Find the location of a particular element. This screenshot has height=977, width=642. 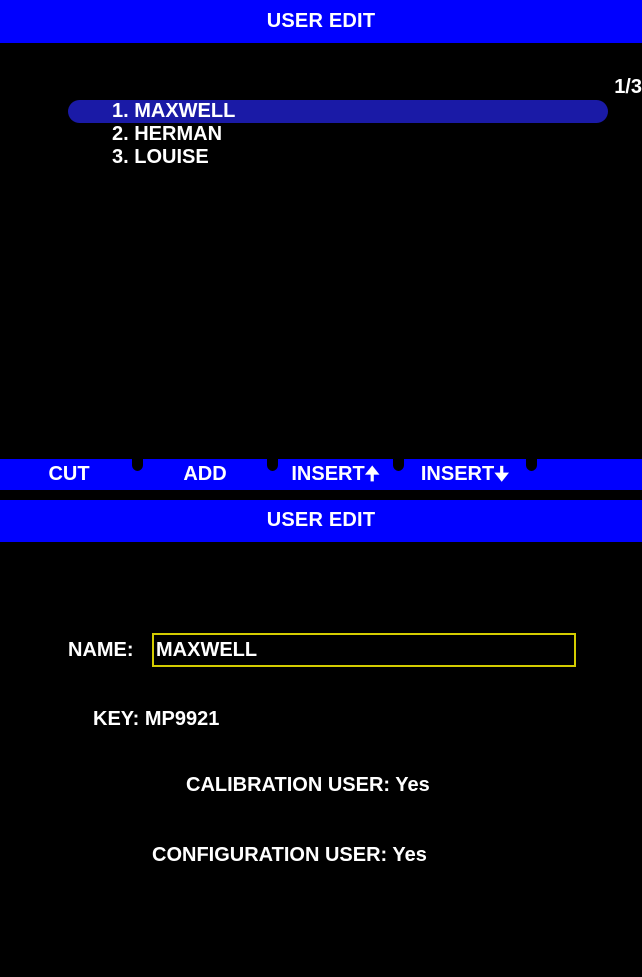

cut-softkey-label: CUT is located at coordinates (69, 474).